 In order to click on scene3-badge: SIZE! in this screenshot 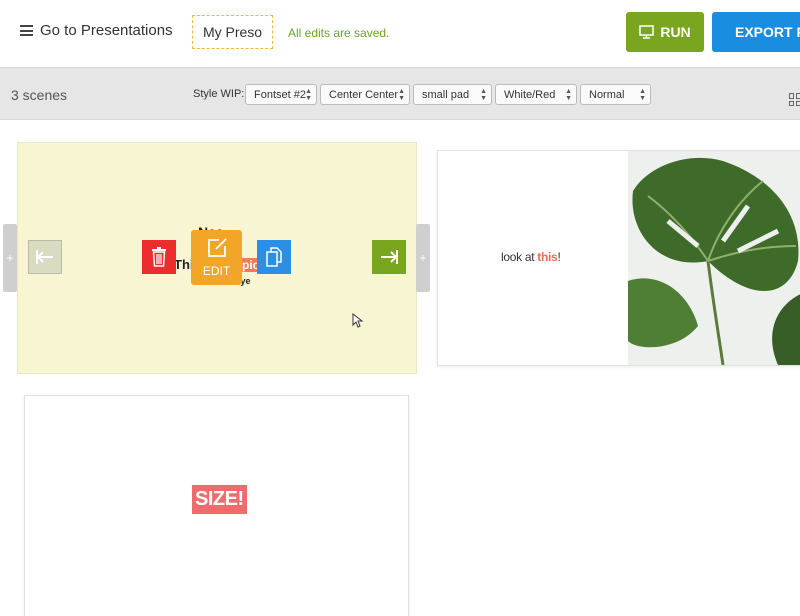, I will do `click(219, 499)`.